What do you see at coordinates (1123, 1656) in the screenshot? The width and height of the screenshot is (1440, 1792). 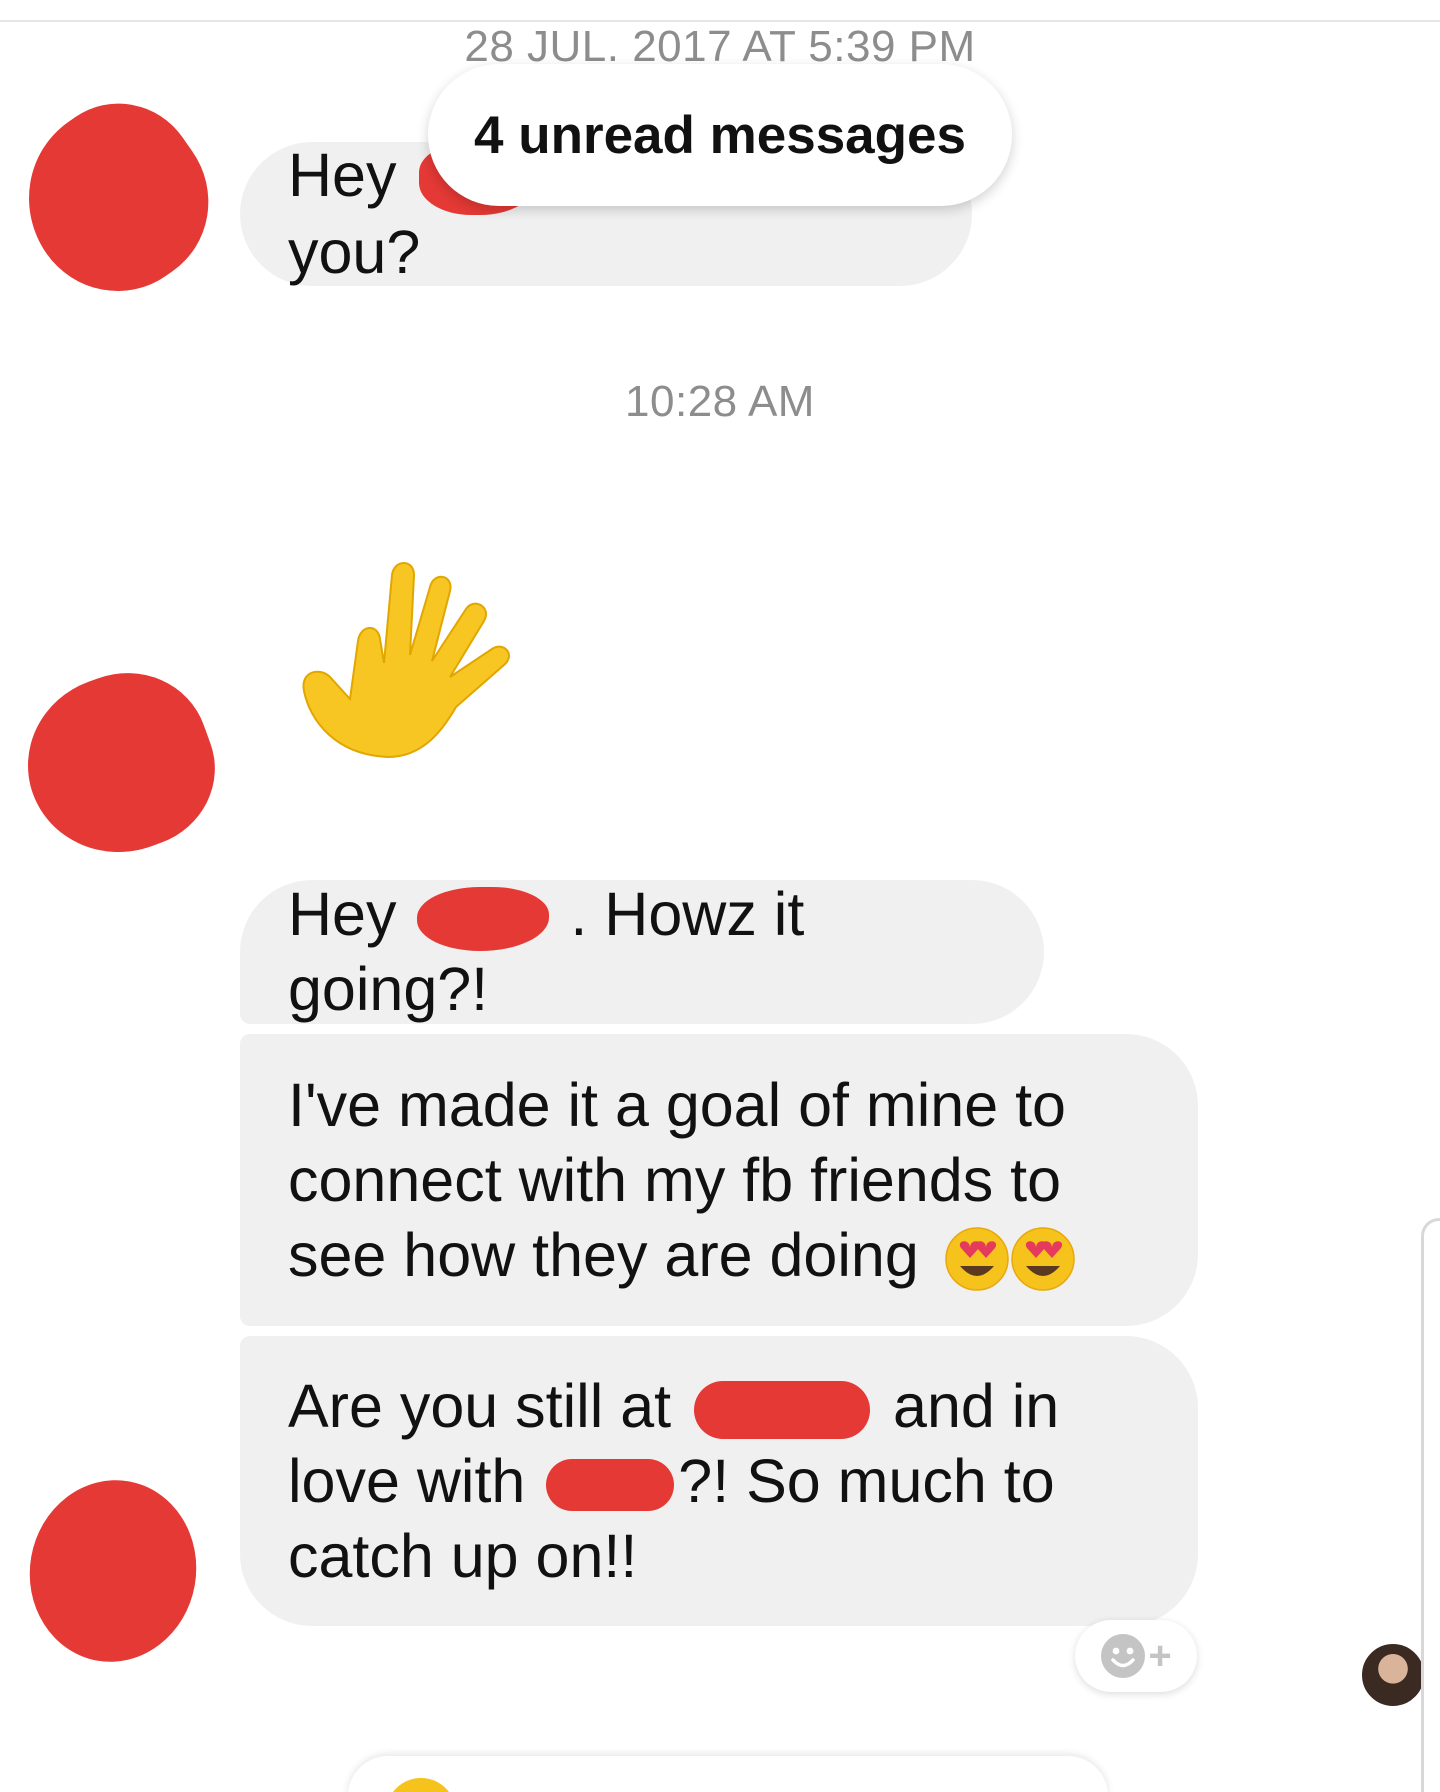 I see `smiley-icon` at bounding box center [1123, 1656].